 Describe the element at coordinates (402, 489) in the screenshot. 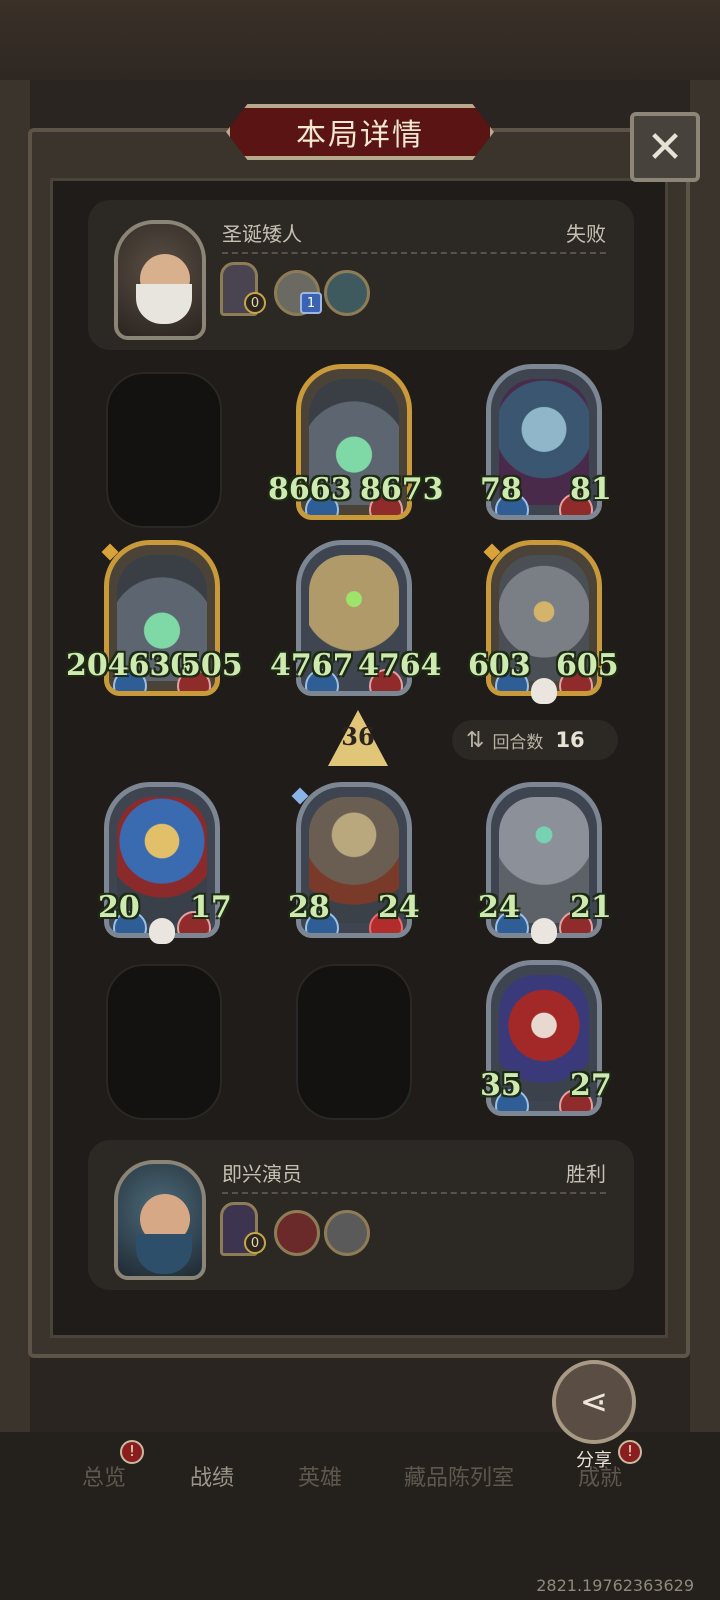

I see `enemy-health-value: 8673` at that location.